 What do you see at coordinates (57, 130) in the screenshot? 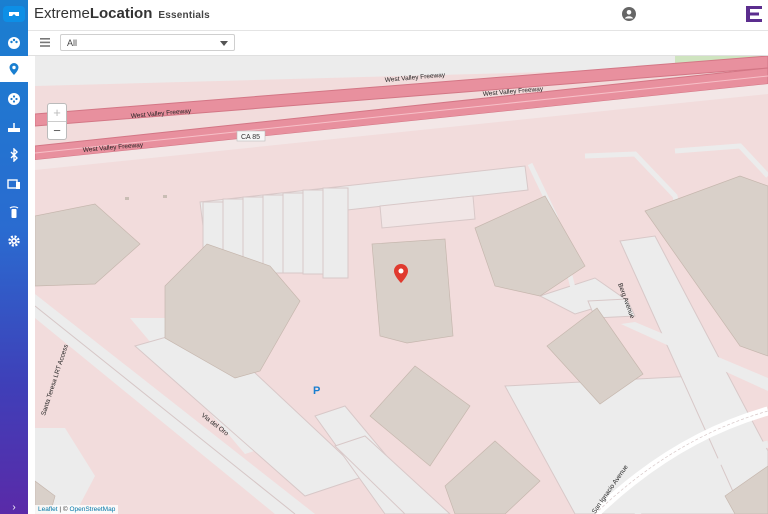
I see `zoom-out-button: −` at bounding box center [57, 130].